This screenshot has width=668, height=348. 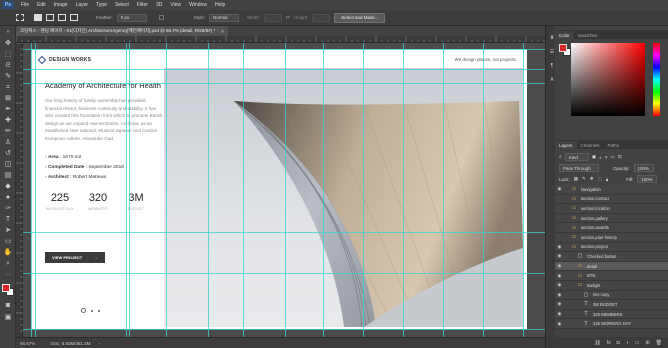 I want to click on filter-smart-icon: ⊡, so click(x=620, y=157).